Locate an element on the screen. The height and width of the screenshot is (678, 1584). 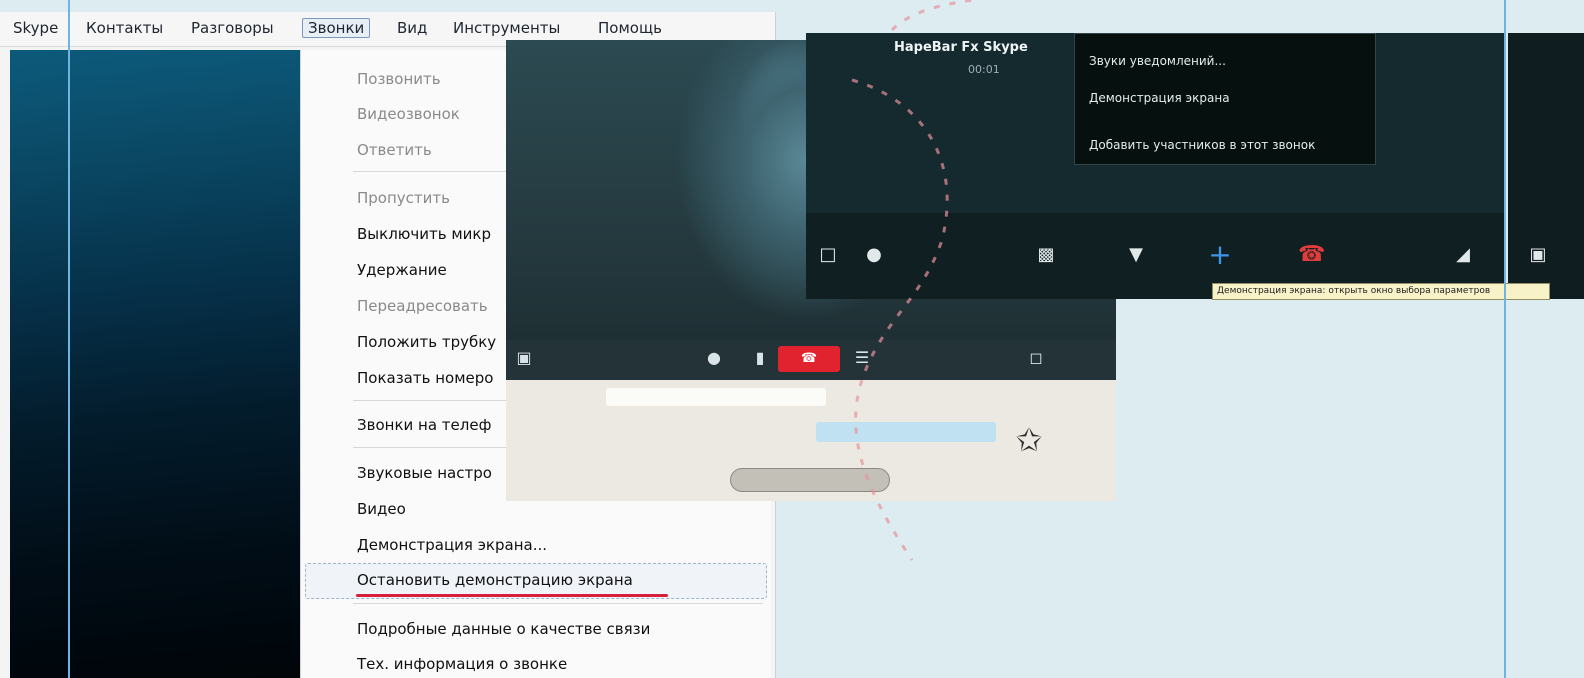
hang-up-icon: ☎ is located at coordinates (1311, 255).